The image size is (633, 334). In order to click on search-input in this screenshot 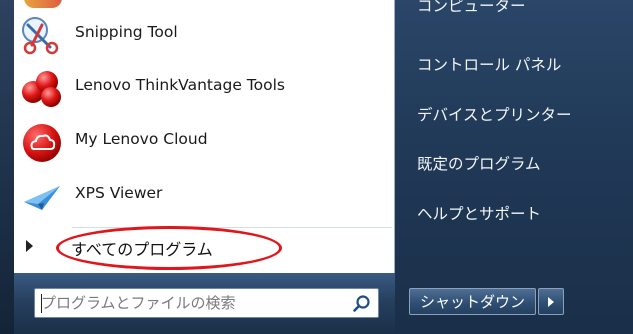, I will do `click(191, 303)`.